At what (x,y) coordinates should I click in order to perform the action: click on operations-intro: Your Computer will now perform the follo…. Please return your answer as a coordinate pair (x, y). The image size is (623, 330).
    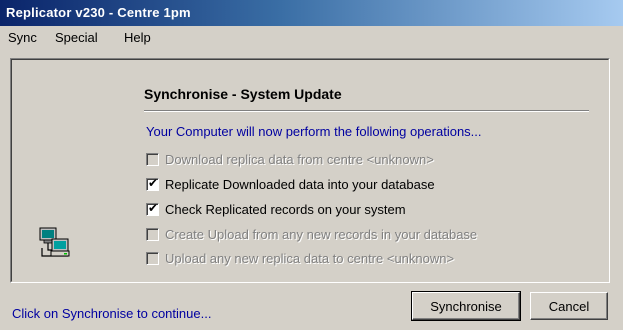
    Looking at the image, I should click on (314, 131).